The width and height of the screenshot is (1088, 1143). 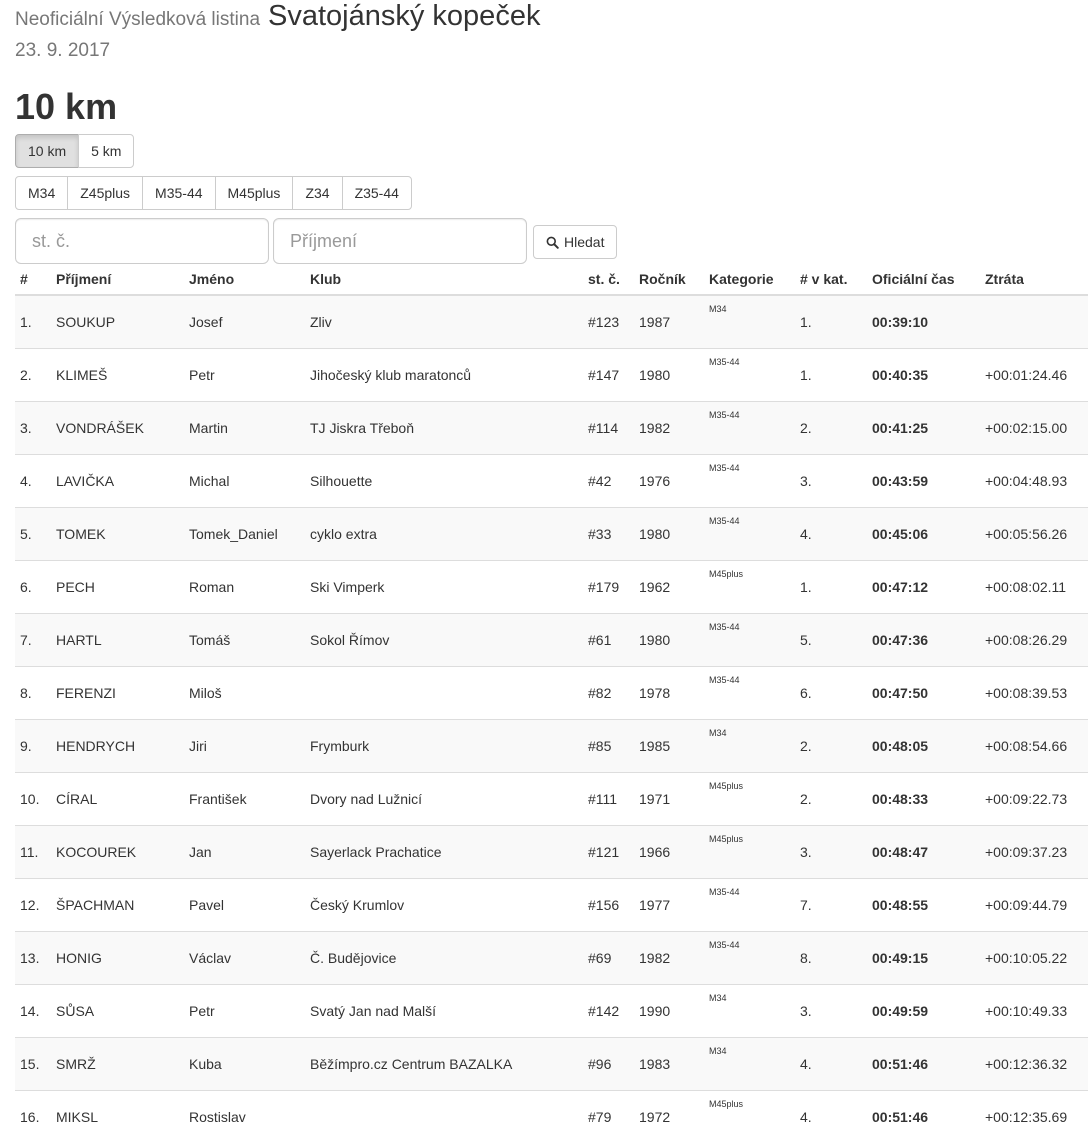 I want to click on cell-first-name: Jan, so click(x=244, y=852).